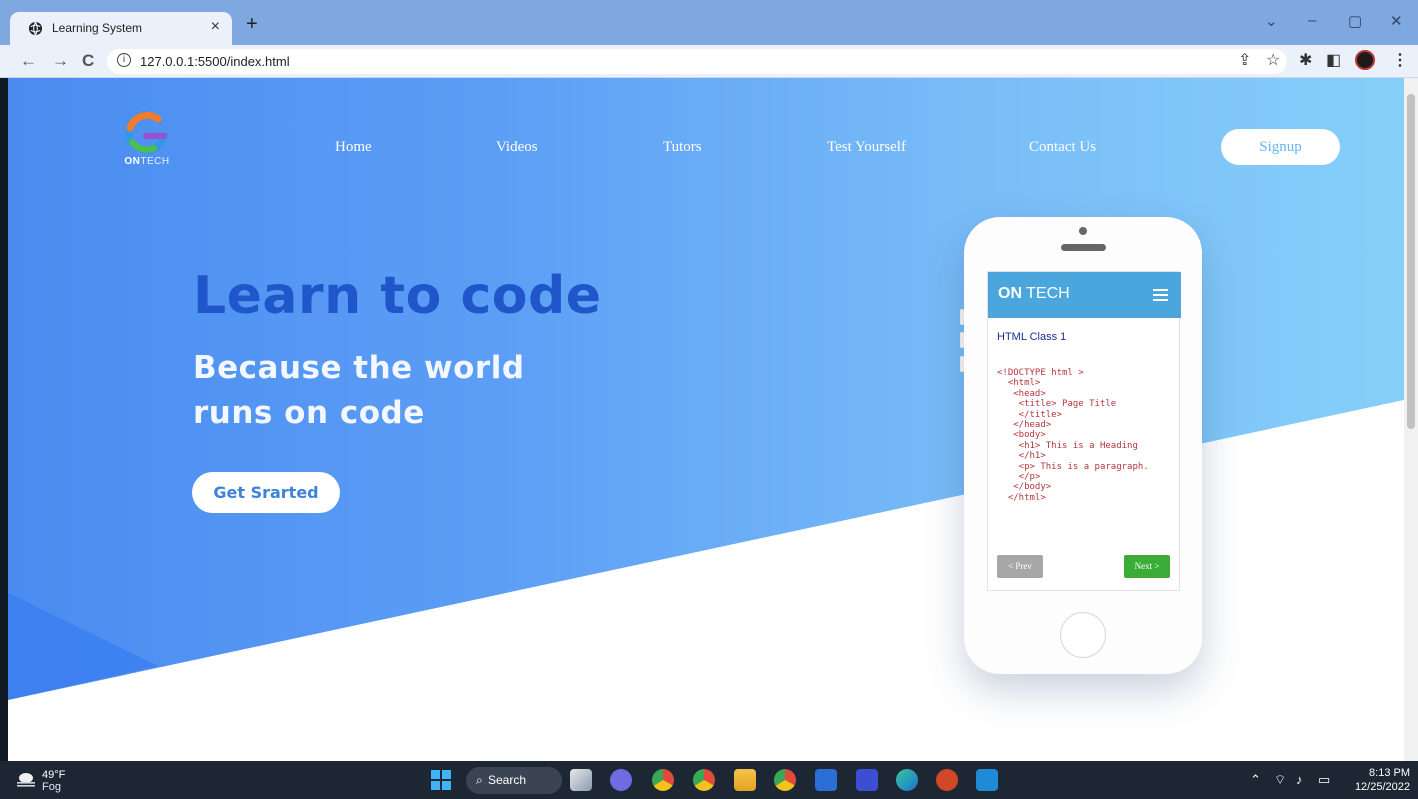  Describe the element at coordinates (1333, 60) in the screenshot. I see `side-panel-icon: ◧` at that location.